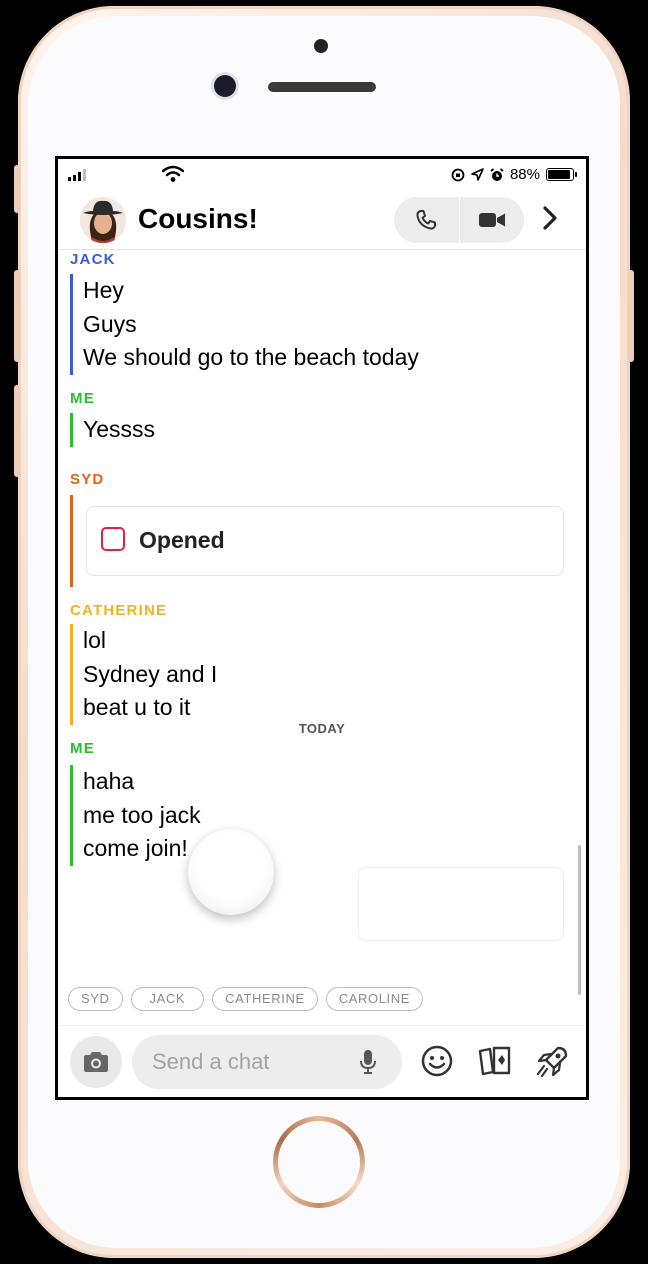 This screenshot has width=648, height=1264. I want to click on mention-chip: JACK, so click(167, 999).